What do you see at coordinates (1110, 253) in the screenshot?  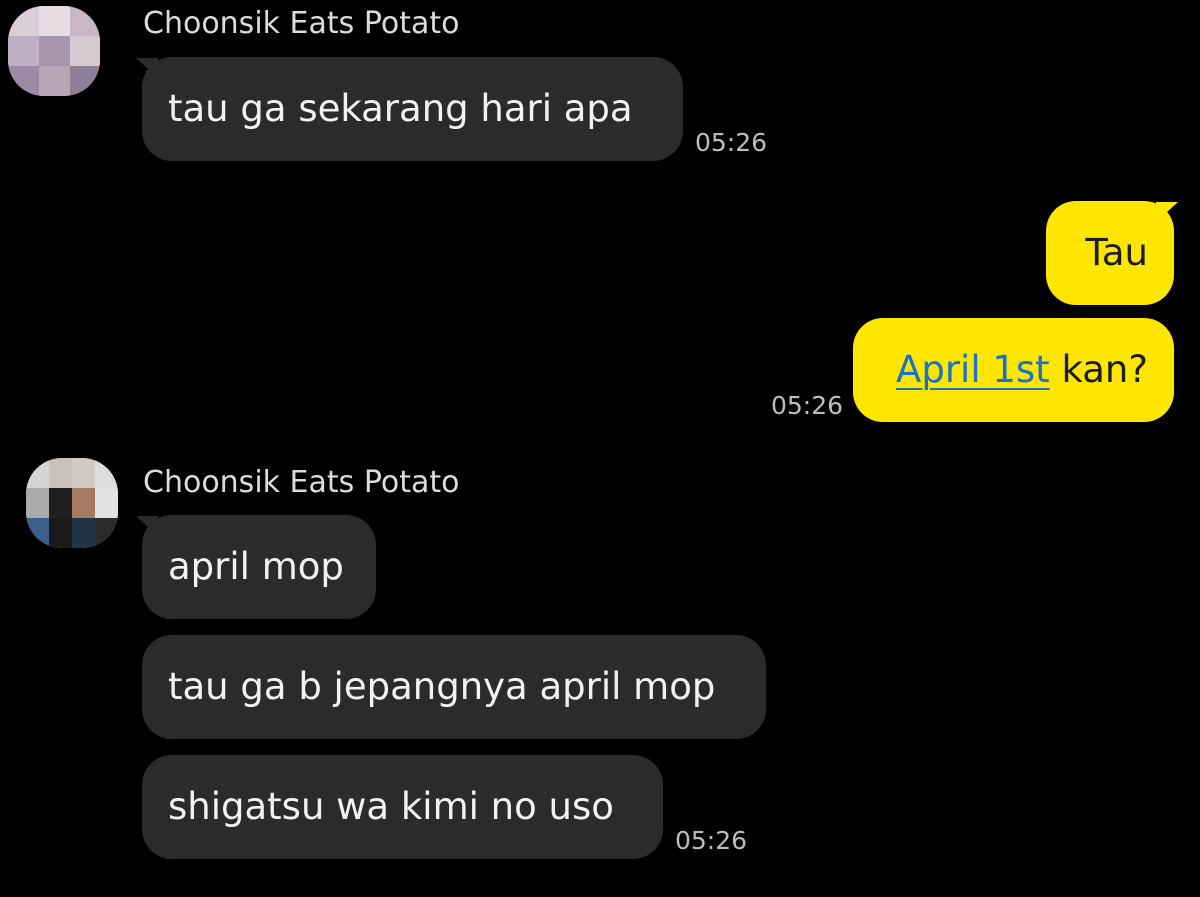 I see `outgoing-message-bubble: Tau` at bounding box center [1110, 253].